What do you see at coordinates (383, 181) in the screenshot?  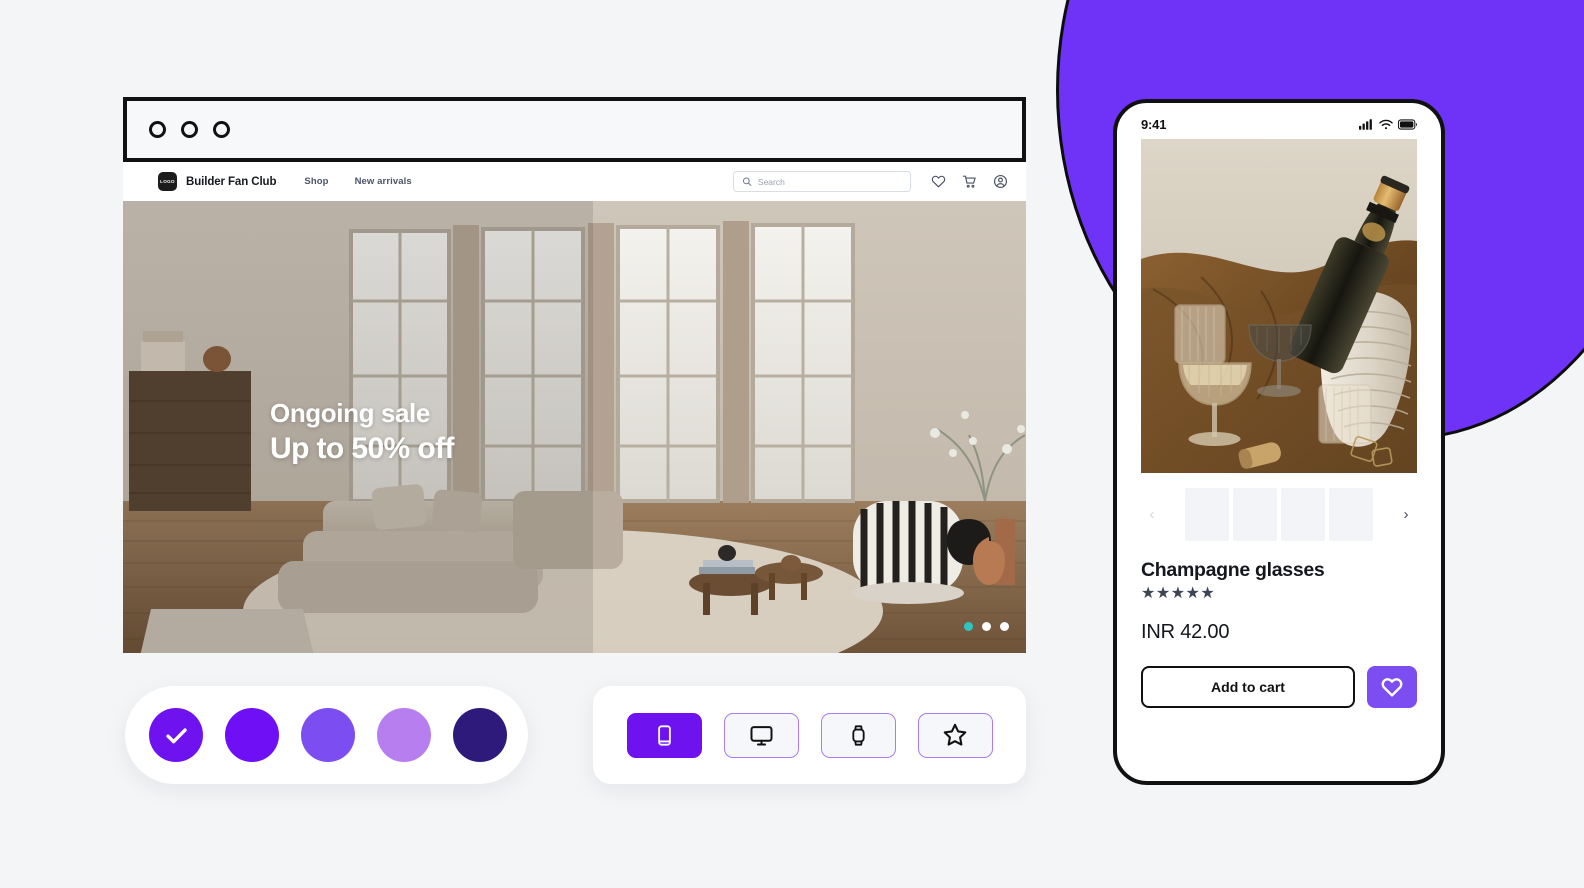 I see `nav-link-new-arrivals: New arrivals` at bounding box center [383, 181].